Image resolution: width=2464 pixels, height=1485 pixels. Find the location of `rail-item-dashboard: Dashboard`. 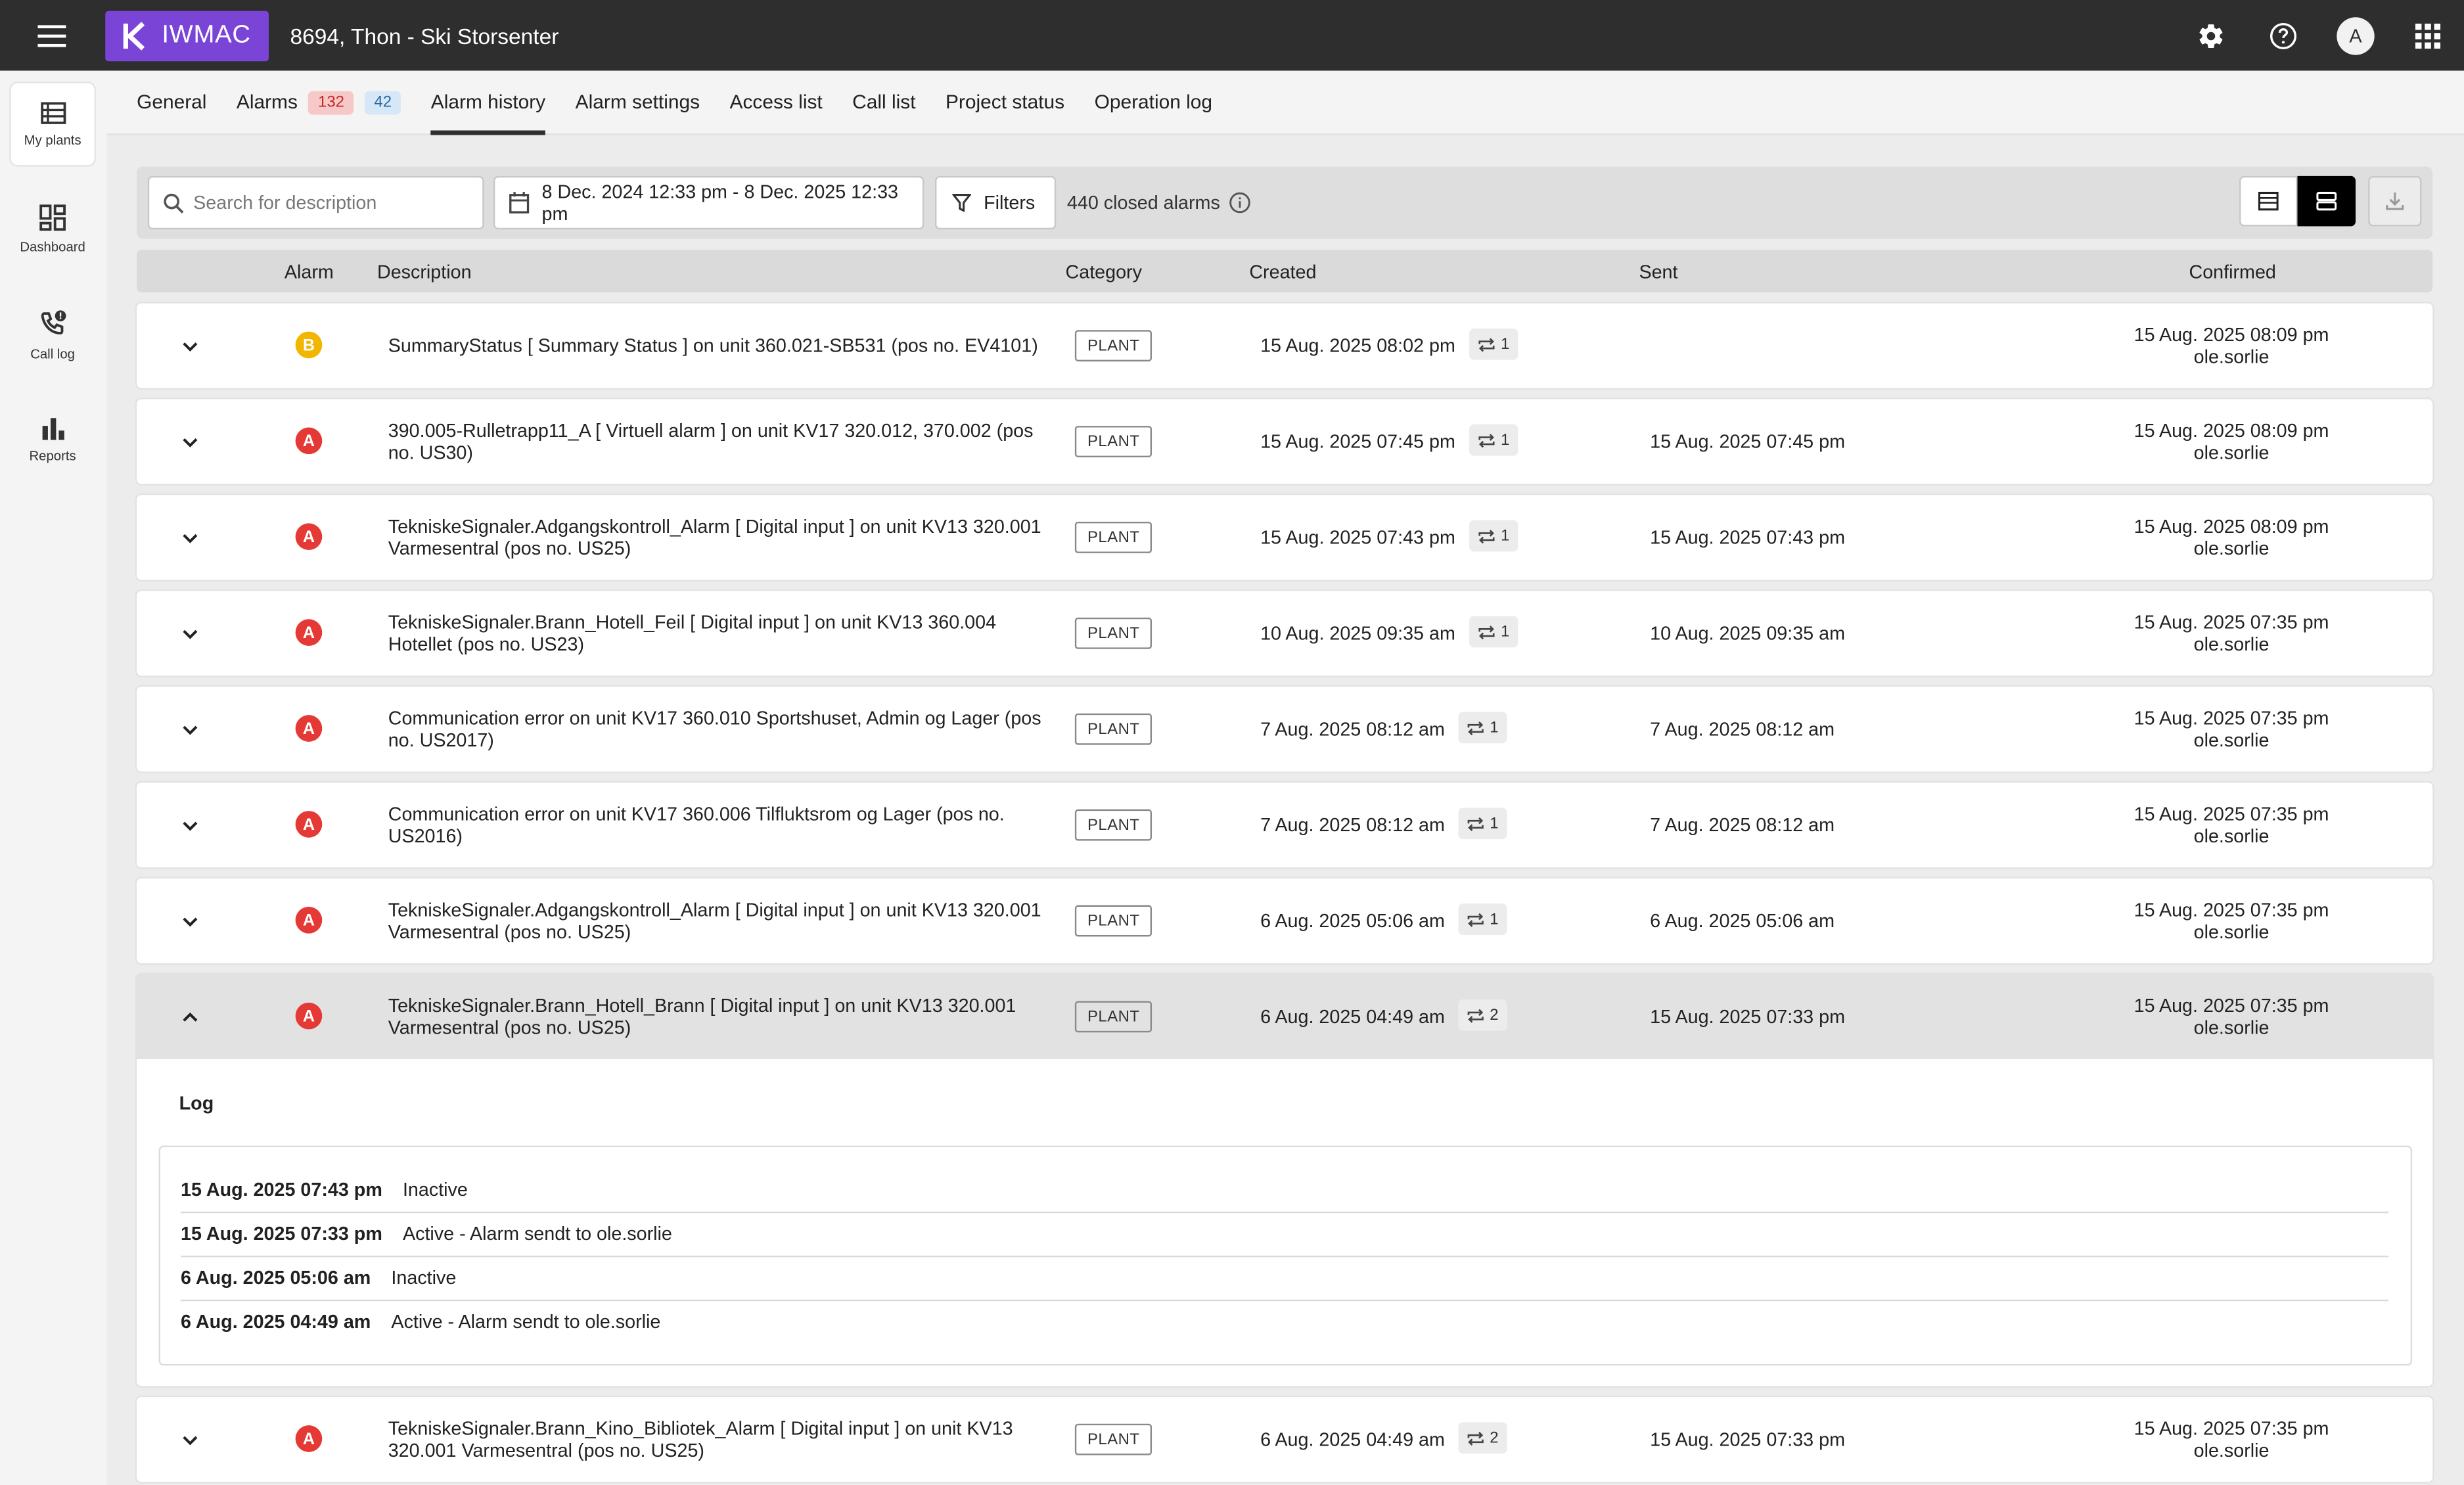

rail-item-dashboard: Dashboard is located at coordinates (53, 229).